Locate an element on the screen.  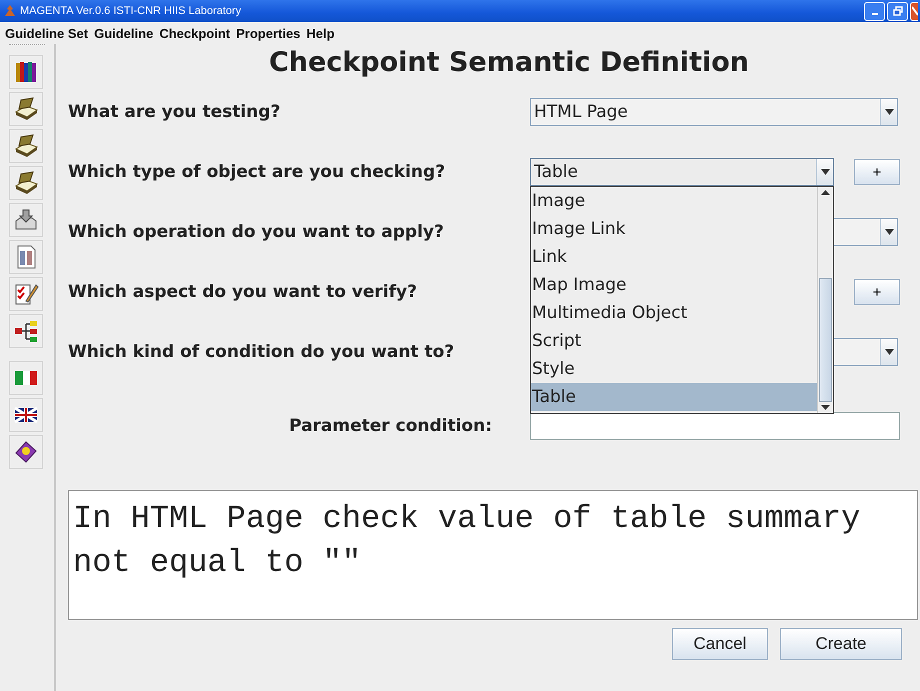
dropdown-option: Table is located at coordinates (674, 397).